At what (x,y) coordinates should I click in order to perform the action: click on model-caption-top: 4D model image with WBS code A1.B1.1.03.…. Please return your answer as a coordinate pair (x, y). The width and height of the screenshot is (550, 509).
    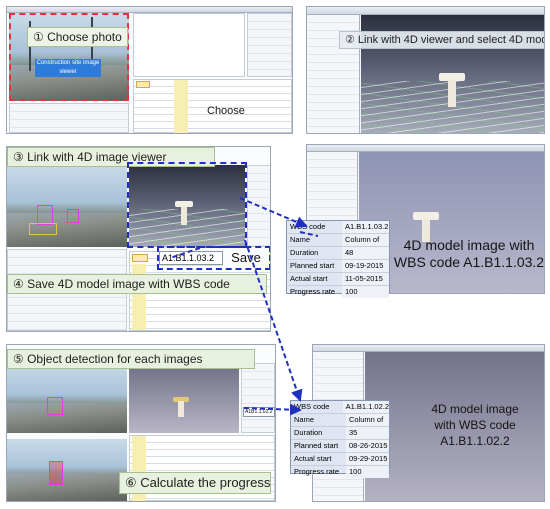
    Looking at the image, I should click on (468, 254).